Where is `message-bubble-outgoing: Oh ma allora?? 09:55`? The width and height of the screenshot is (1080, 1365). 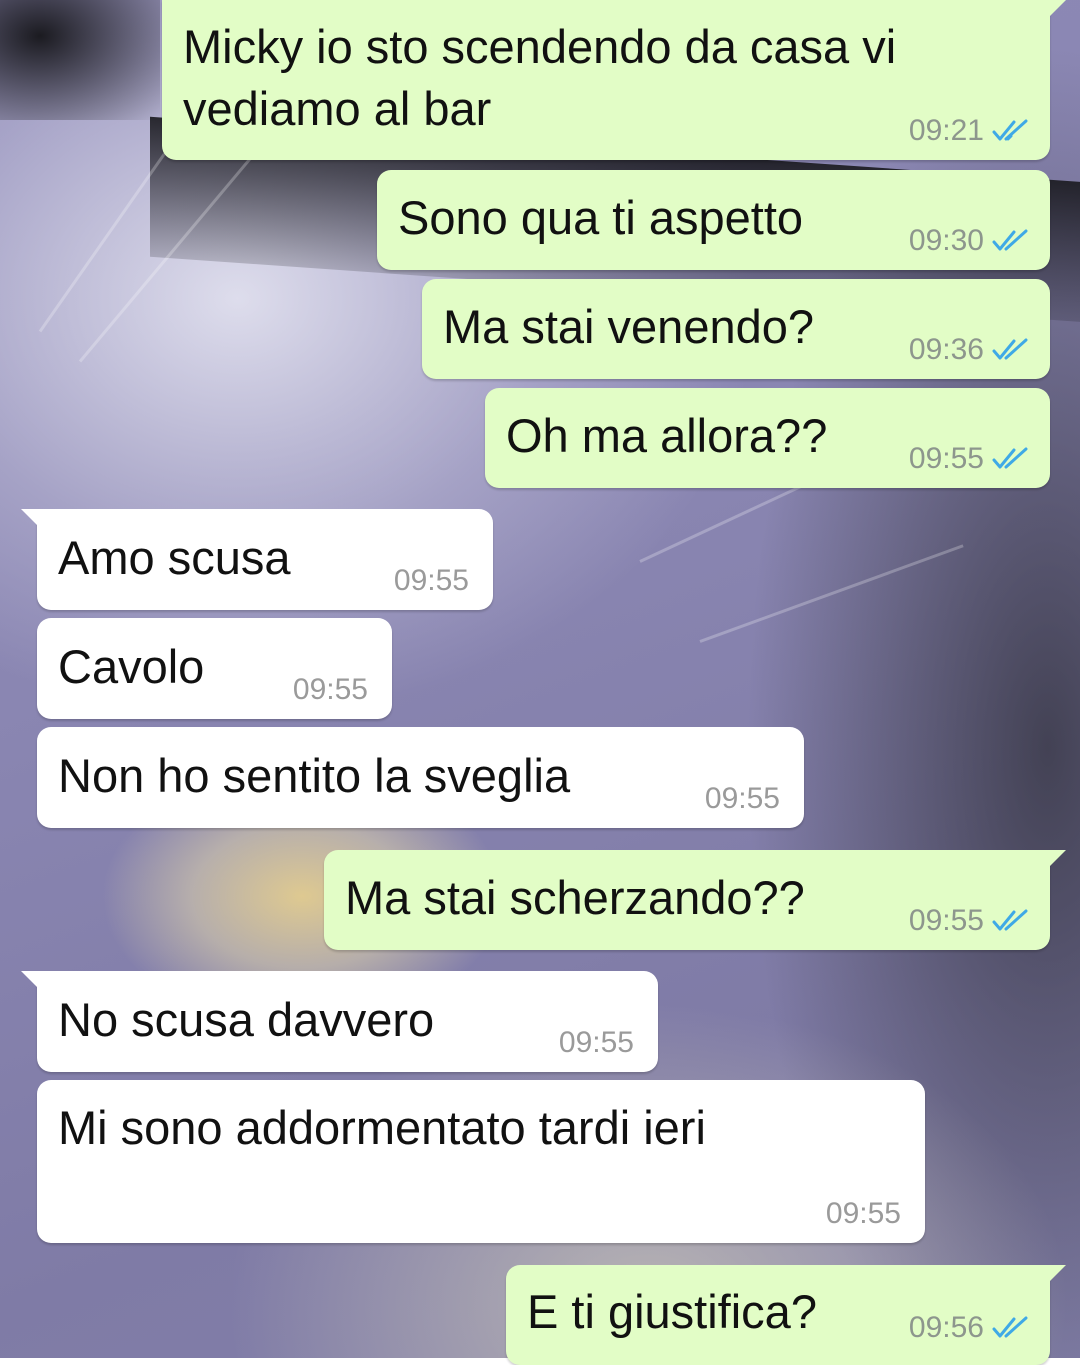
message-bubble-outgoing: Oh ma allora?? 09:55 is located at coordinates (767, 438).